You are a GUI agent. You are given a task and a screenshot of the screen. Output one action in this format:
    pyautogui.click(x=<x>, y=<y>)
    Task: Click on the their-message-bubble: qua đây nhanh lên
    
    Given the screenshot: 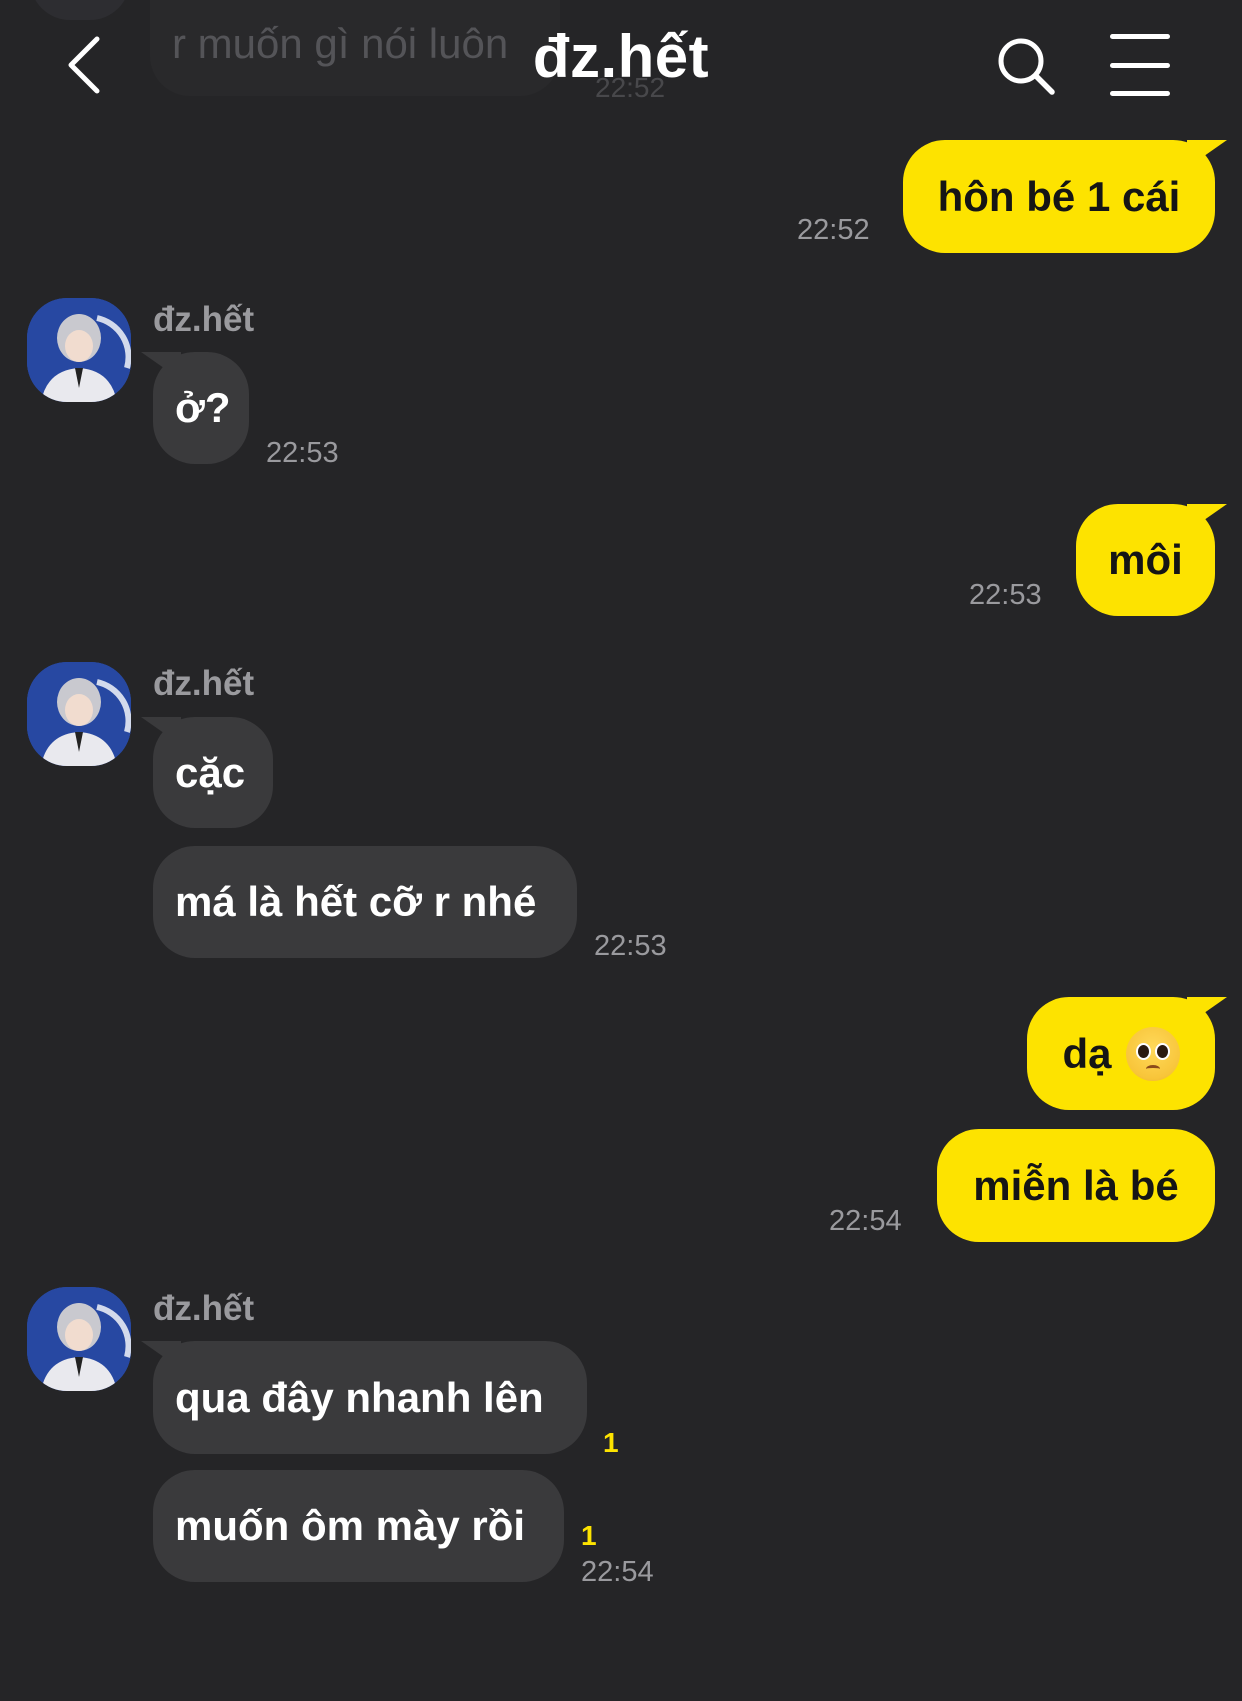 What is the action you would take?
    pyautogui.click(x=364, y=1397)
    